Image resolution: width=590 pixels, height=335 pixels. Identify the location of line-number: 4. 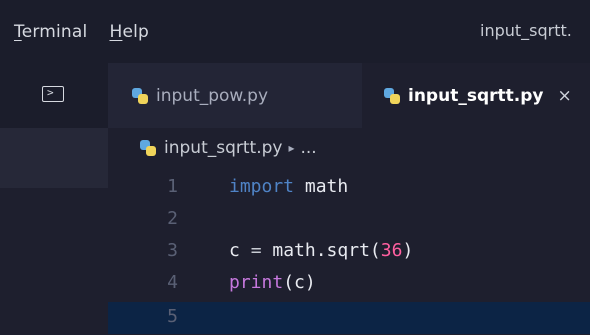
(172, 282).